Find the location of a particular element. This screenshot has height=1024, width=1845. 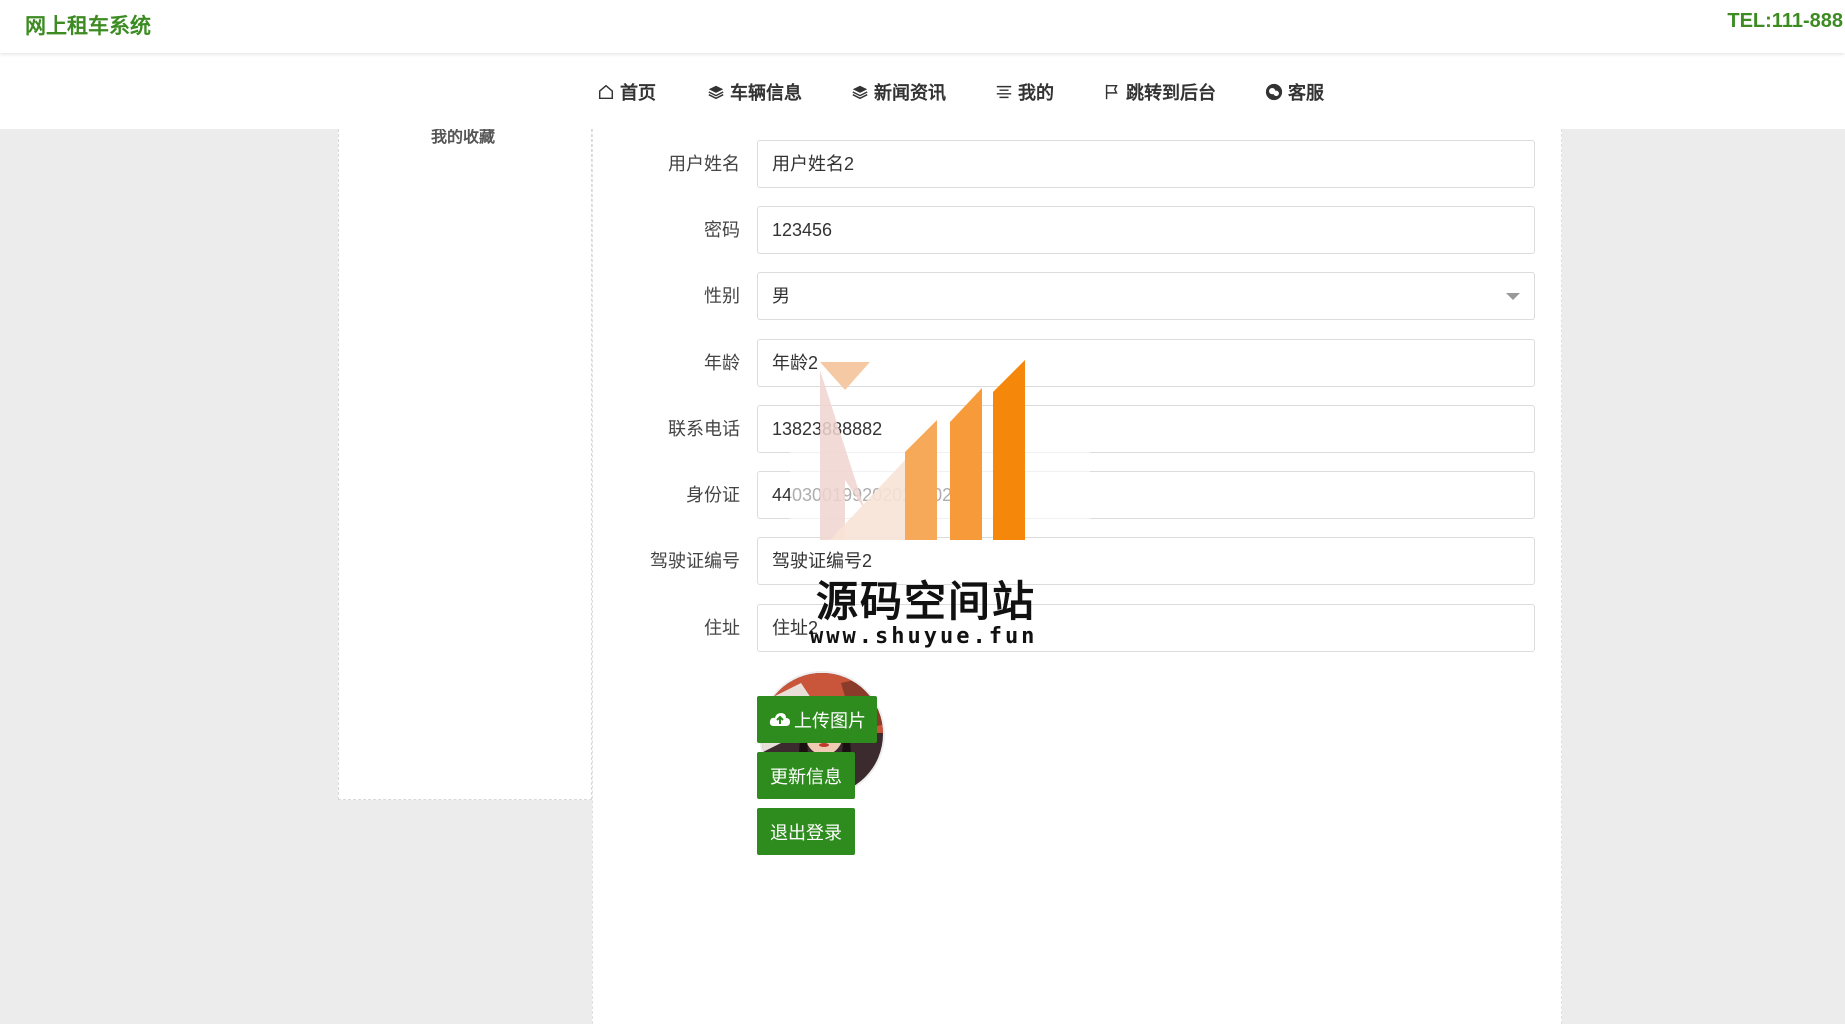

field-label: 年龄 is located at coordinates (722, 363).